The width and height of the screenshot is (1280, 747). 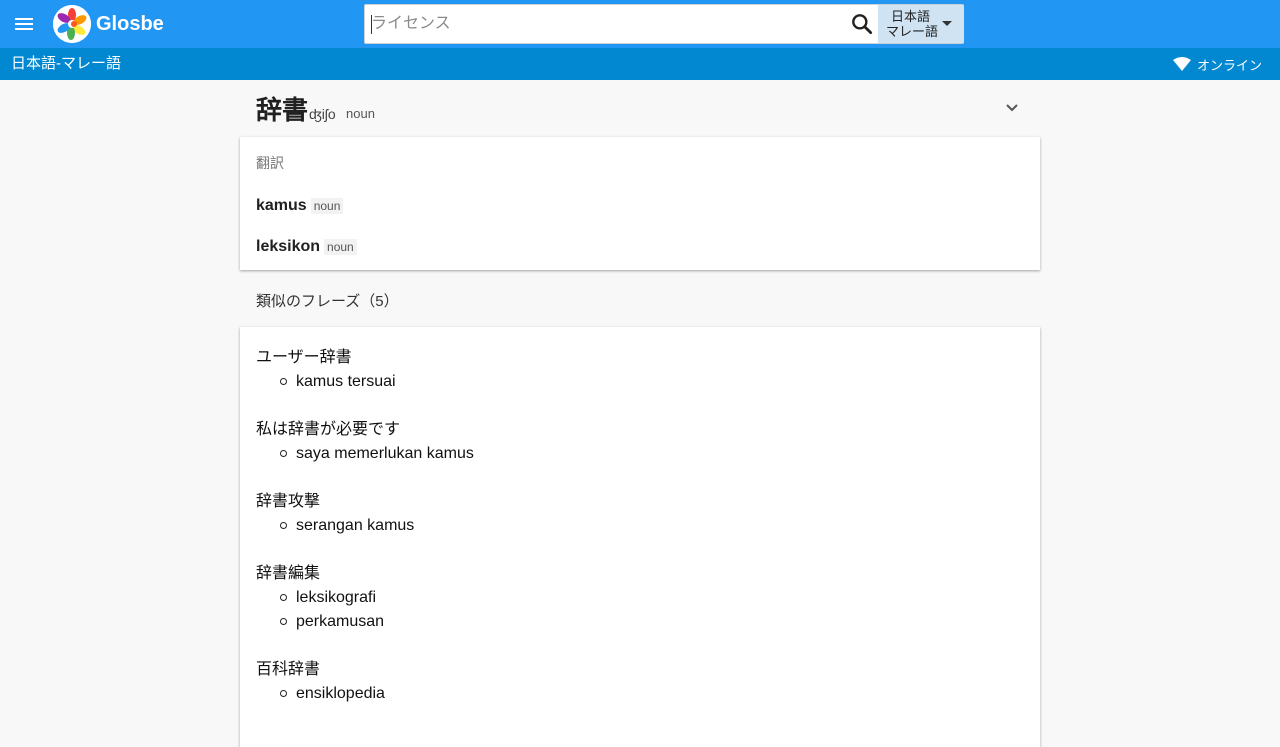 I want to click on phrase-translation: ensiklopedia, so click(x=636, y=694).